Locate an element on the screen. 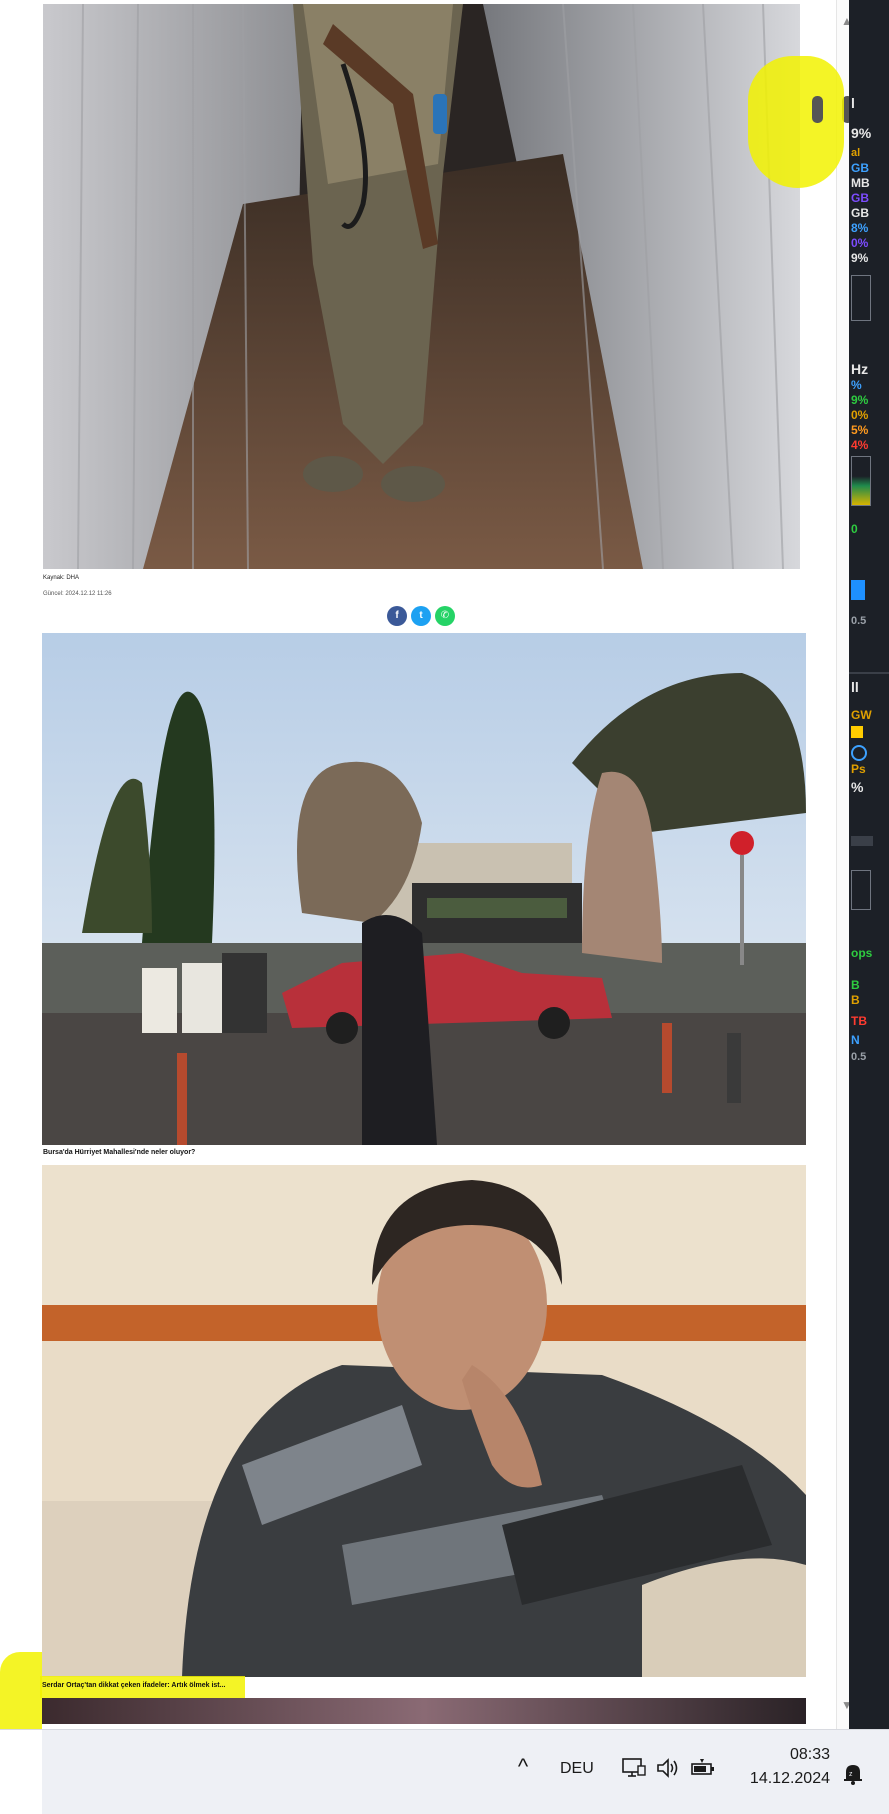  monitor-mid-5: 4% is located at coordinates (860, 445).